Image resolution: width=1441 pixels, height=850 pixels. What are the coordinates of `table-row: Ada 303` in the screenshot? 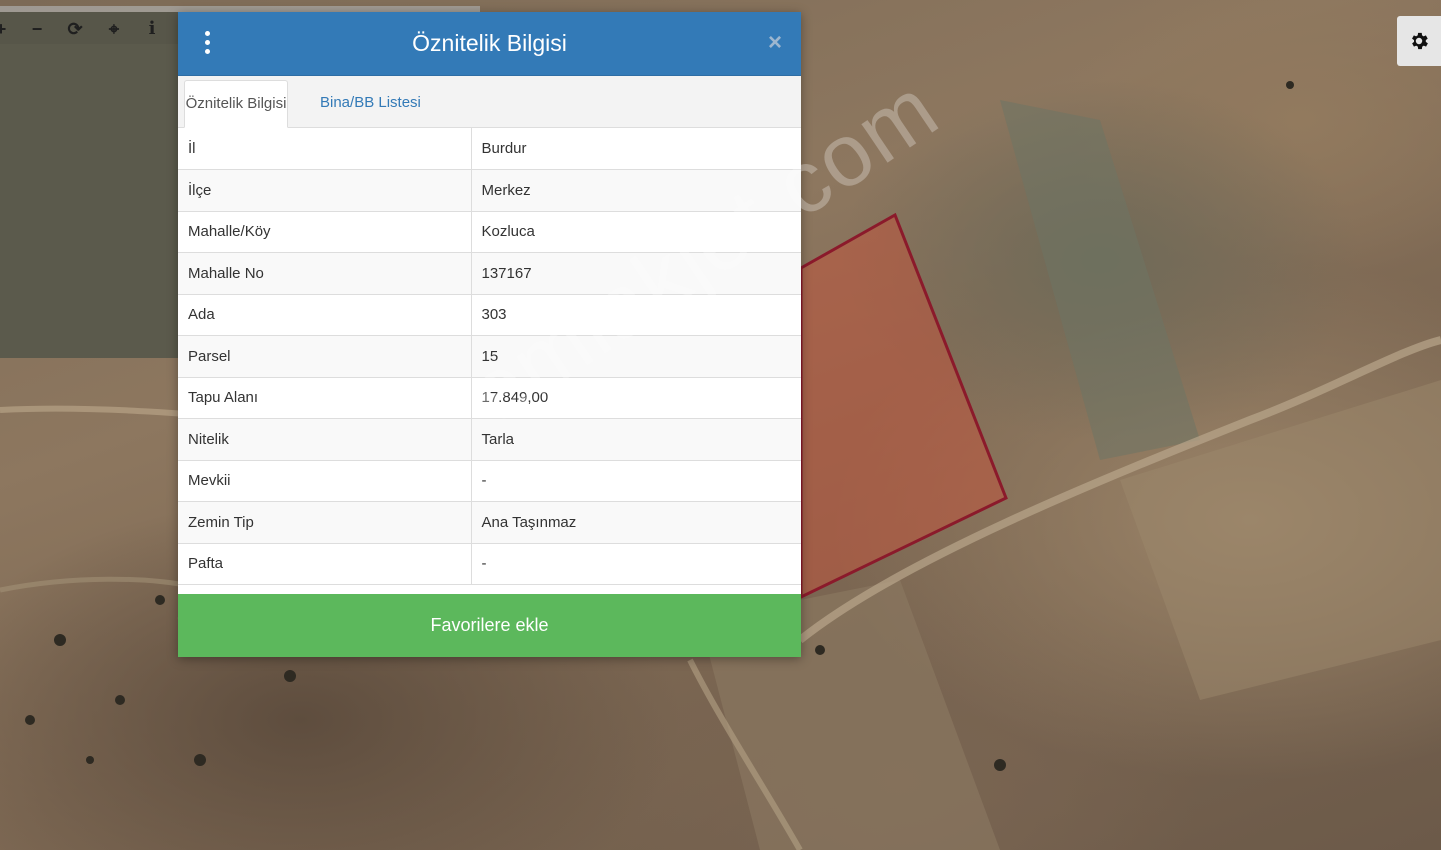 It's located at (489, 315).